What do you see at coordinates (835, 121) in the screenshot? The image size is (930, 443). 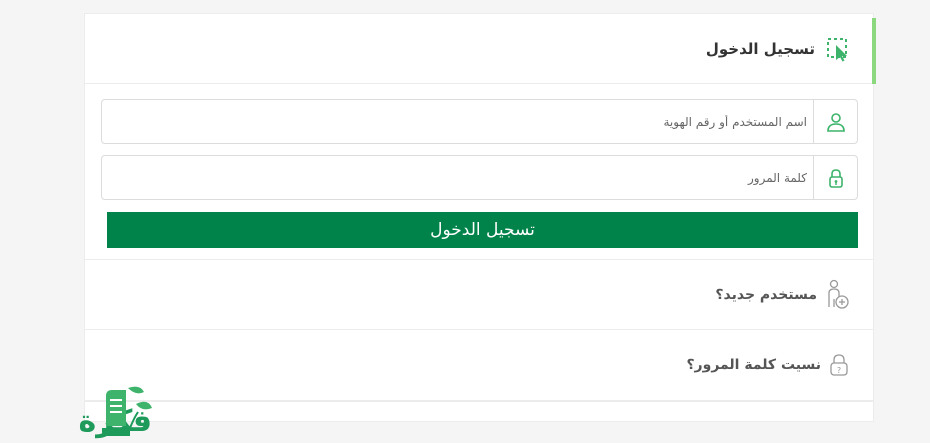 I see `user-icon` at bounding box center [835, 121].